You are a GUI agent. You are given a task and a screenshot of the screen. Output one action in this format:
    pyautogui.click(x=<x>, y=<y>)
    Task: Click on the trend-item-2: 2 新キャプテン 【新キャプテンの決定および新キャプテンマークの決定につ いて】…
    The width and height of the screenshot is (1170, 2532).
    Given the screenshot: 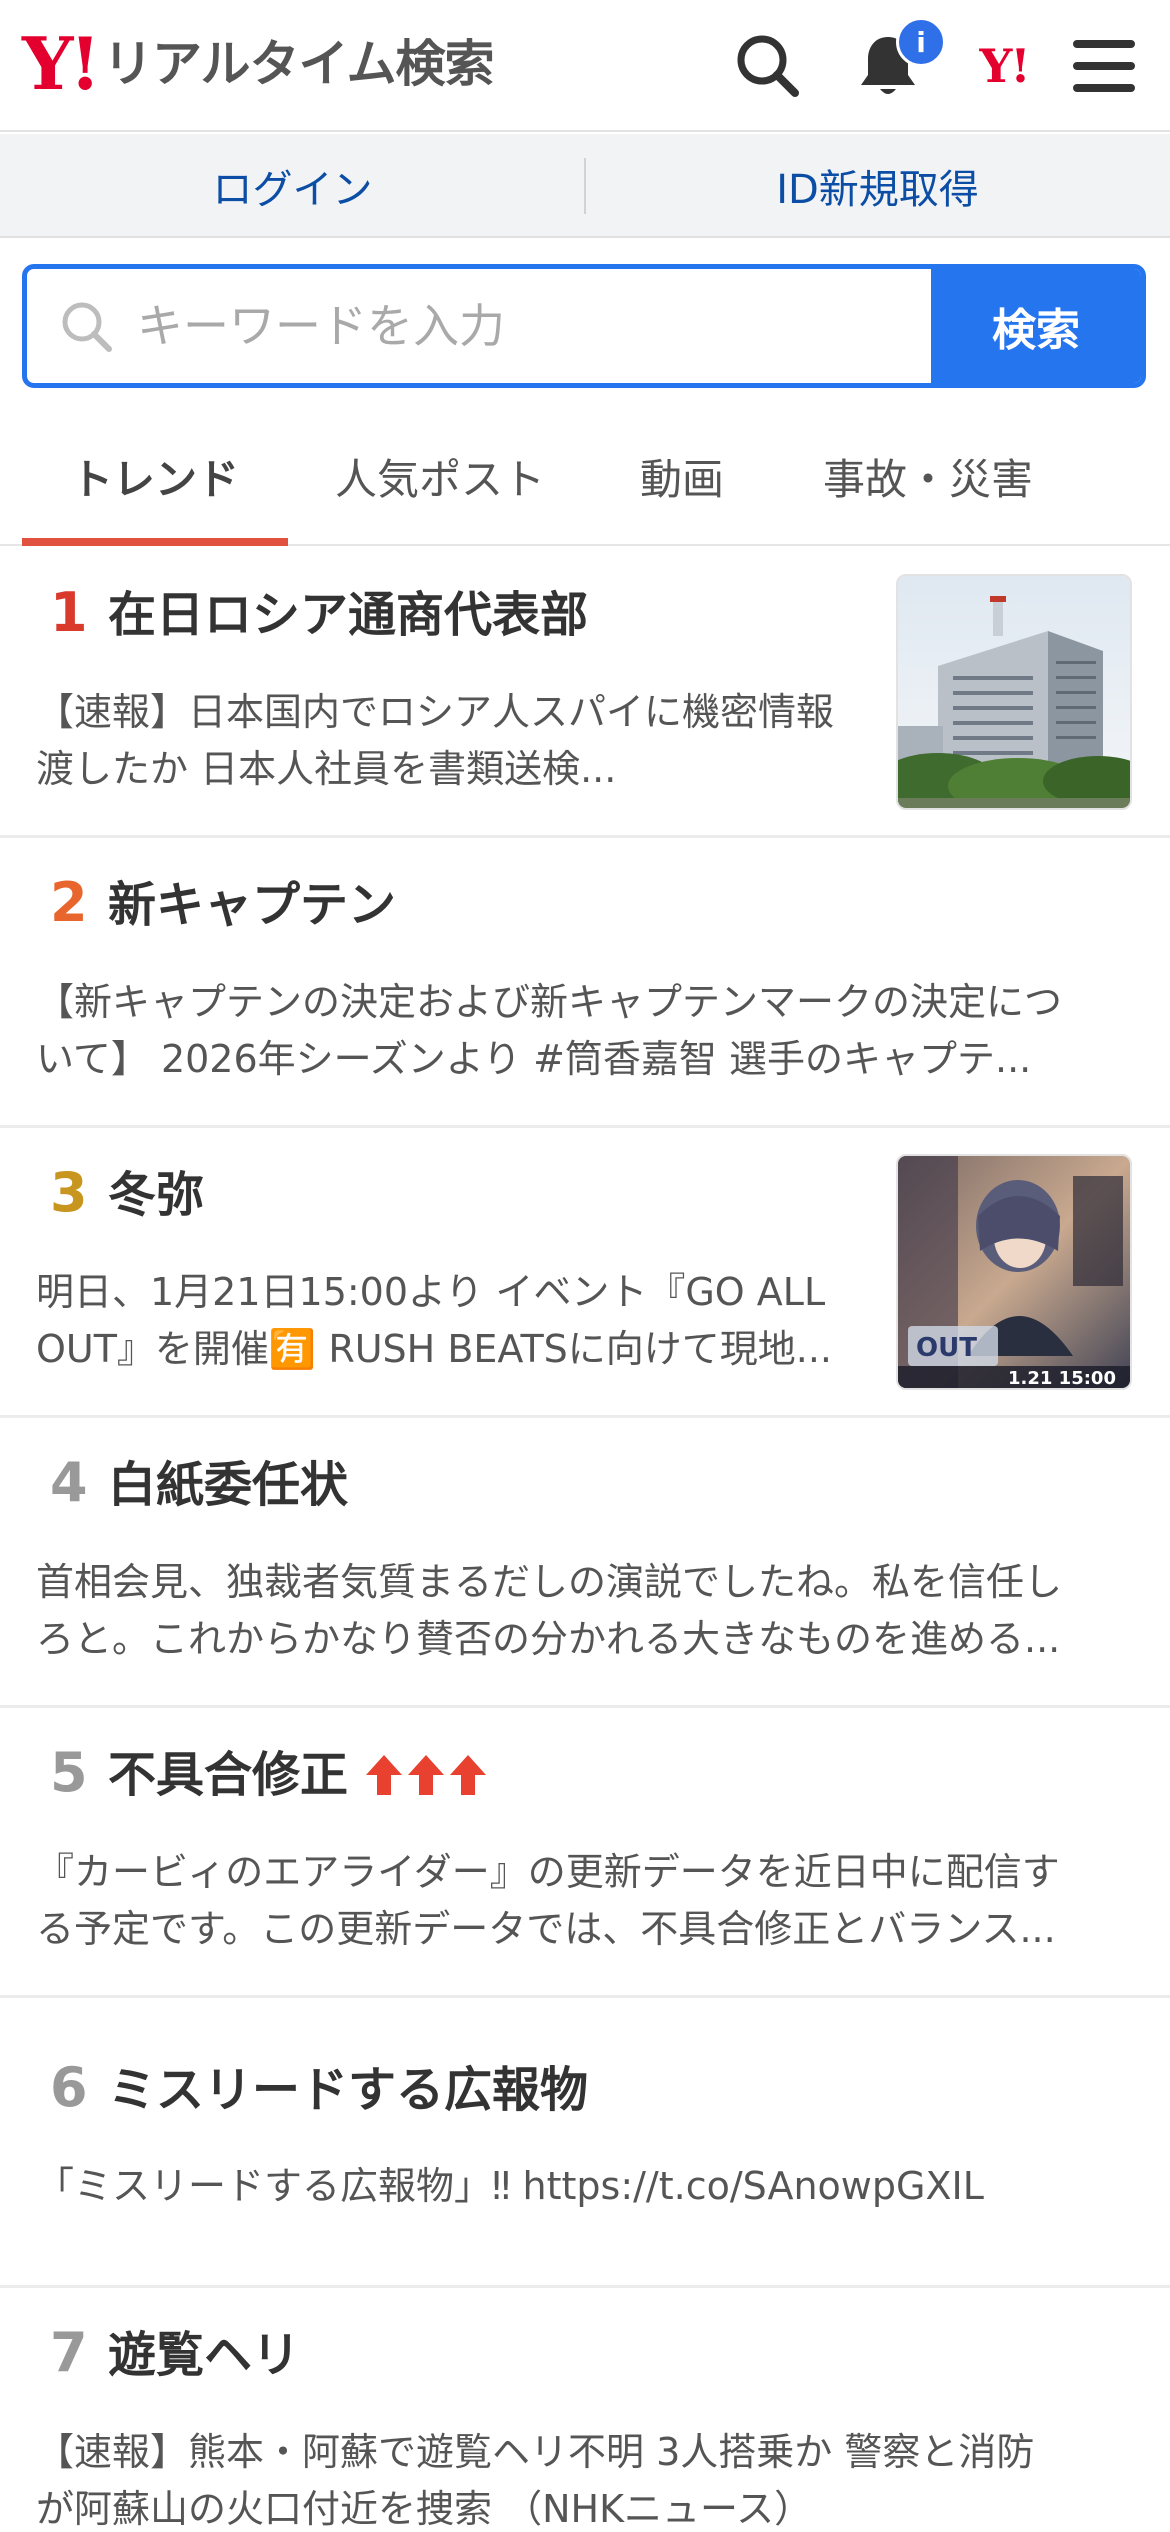 What is the action you would take?
    pyautogui.click(x=585, y=983)
    